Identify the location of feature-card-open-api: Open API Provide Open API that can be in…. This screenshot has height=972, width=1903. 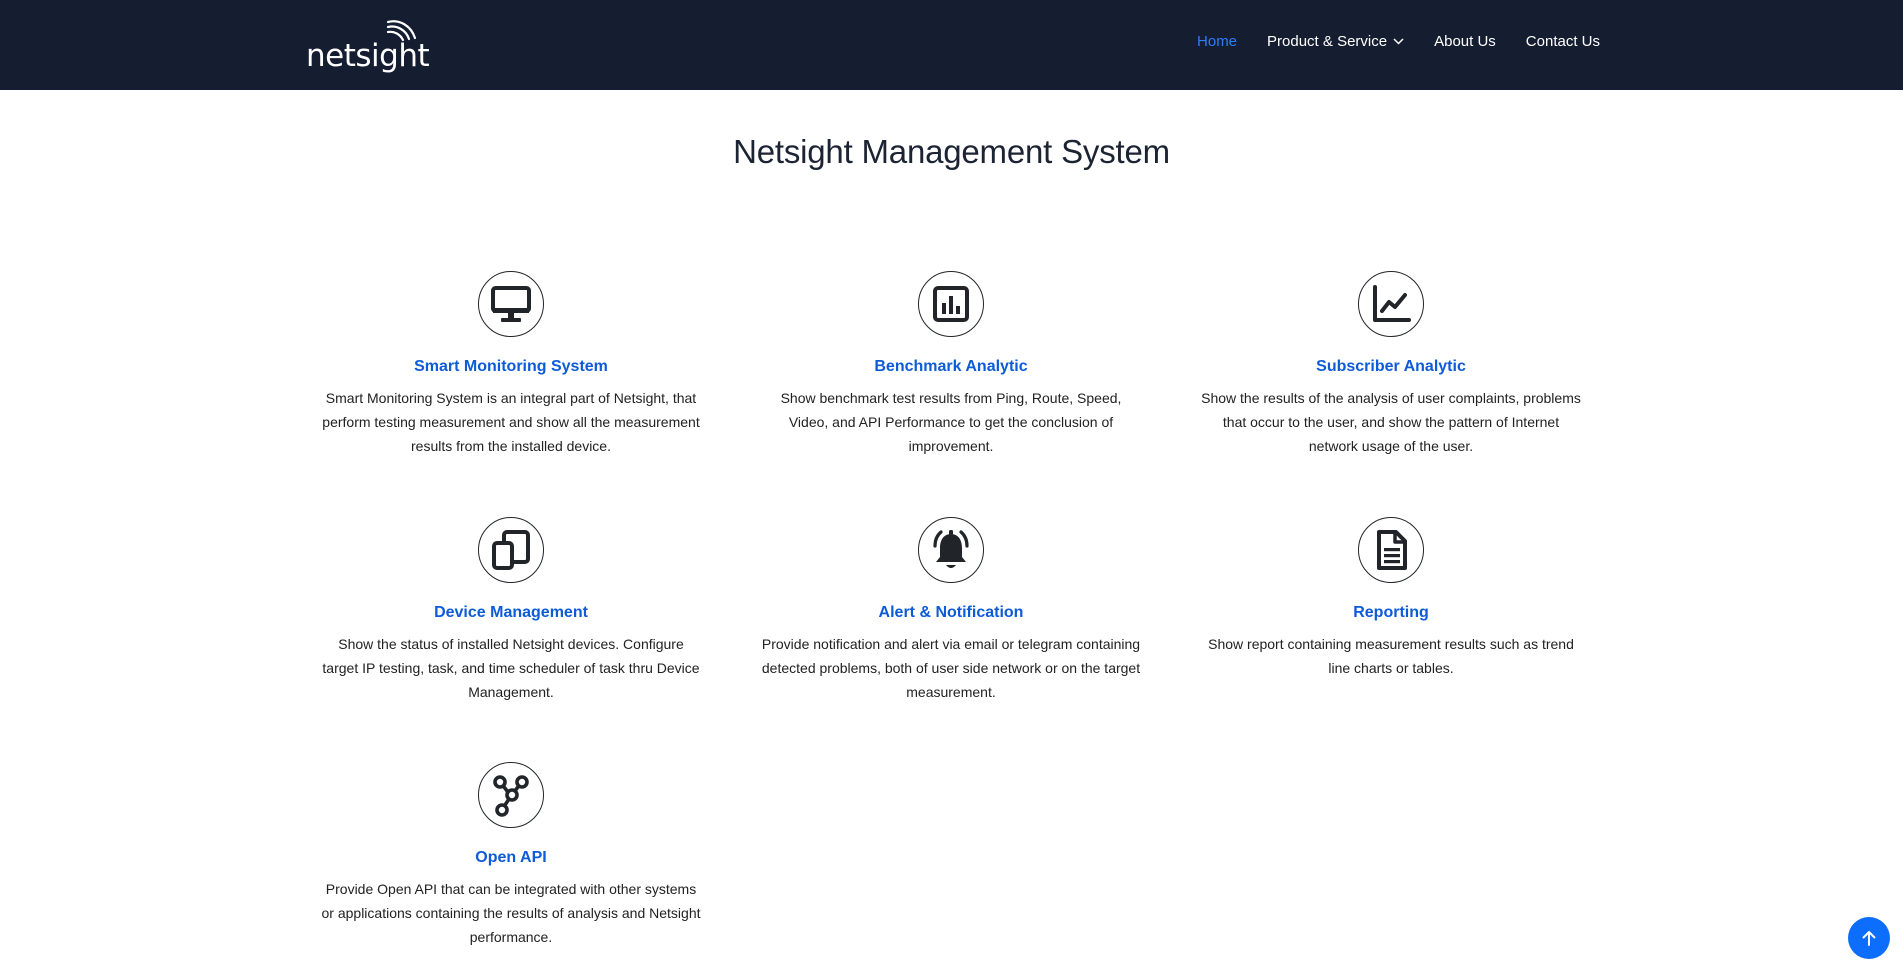
(511, 855).